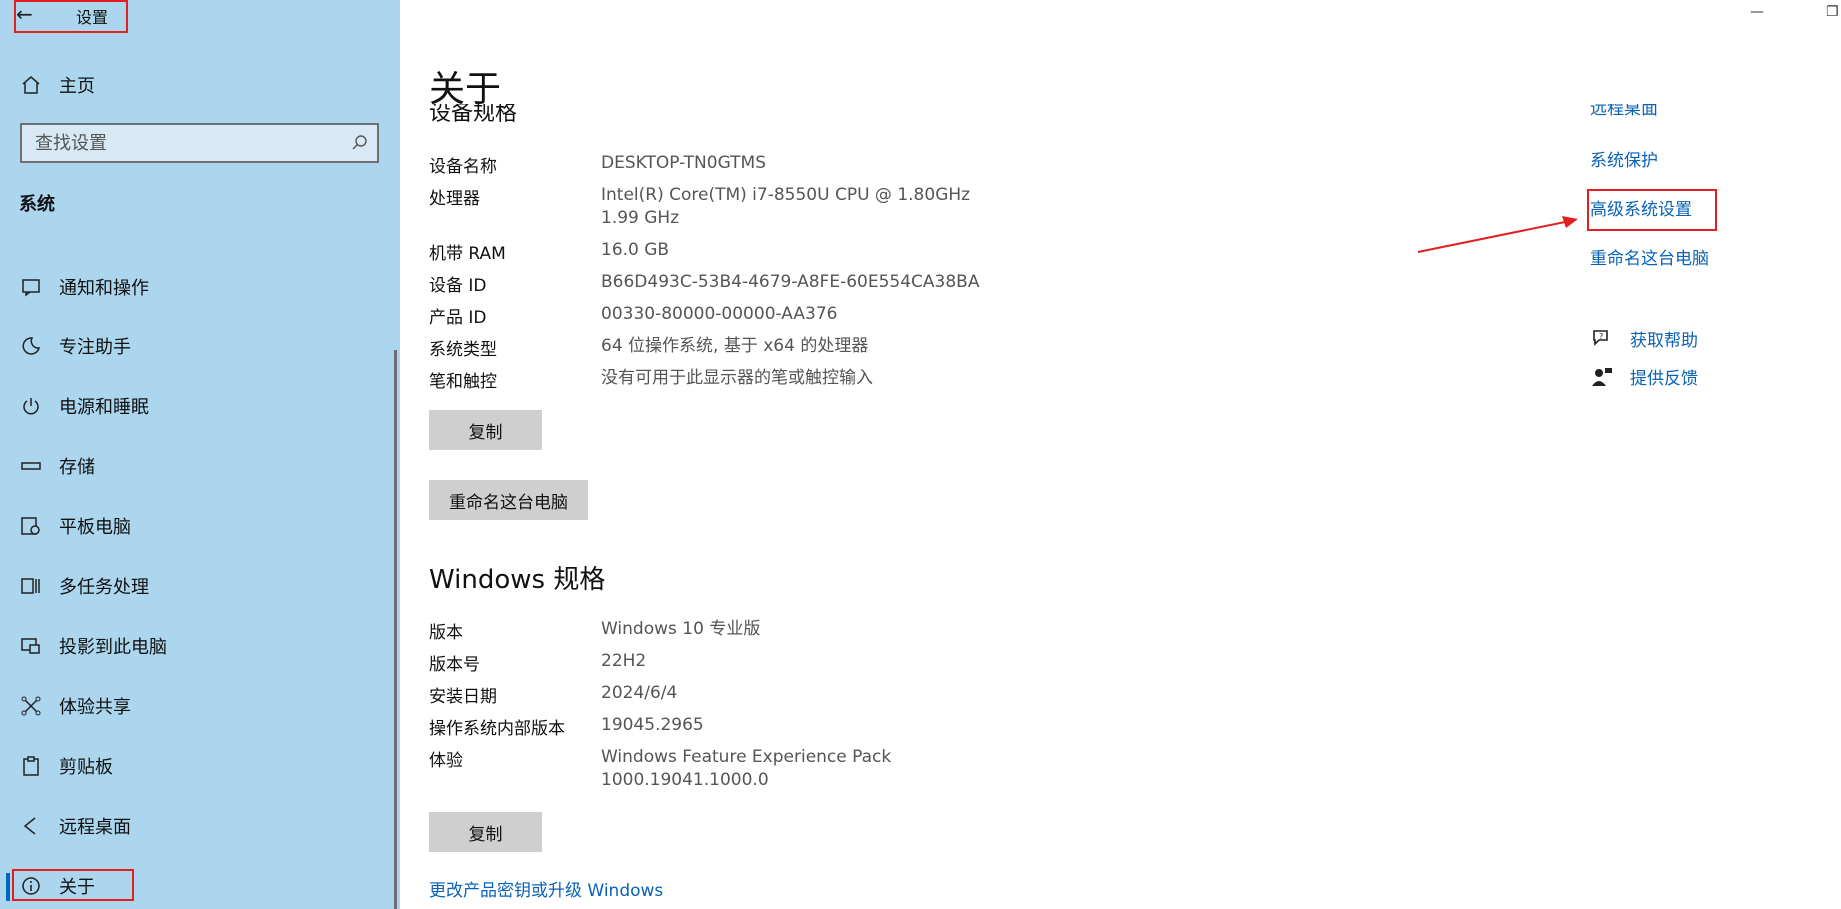  I want to click on sidebar-item-power: 电源和睡眠, so click(84, 406).